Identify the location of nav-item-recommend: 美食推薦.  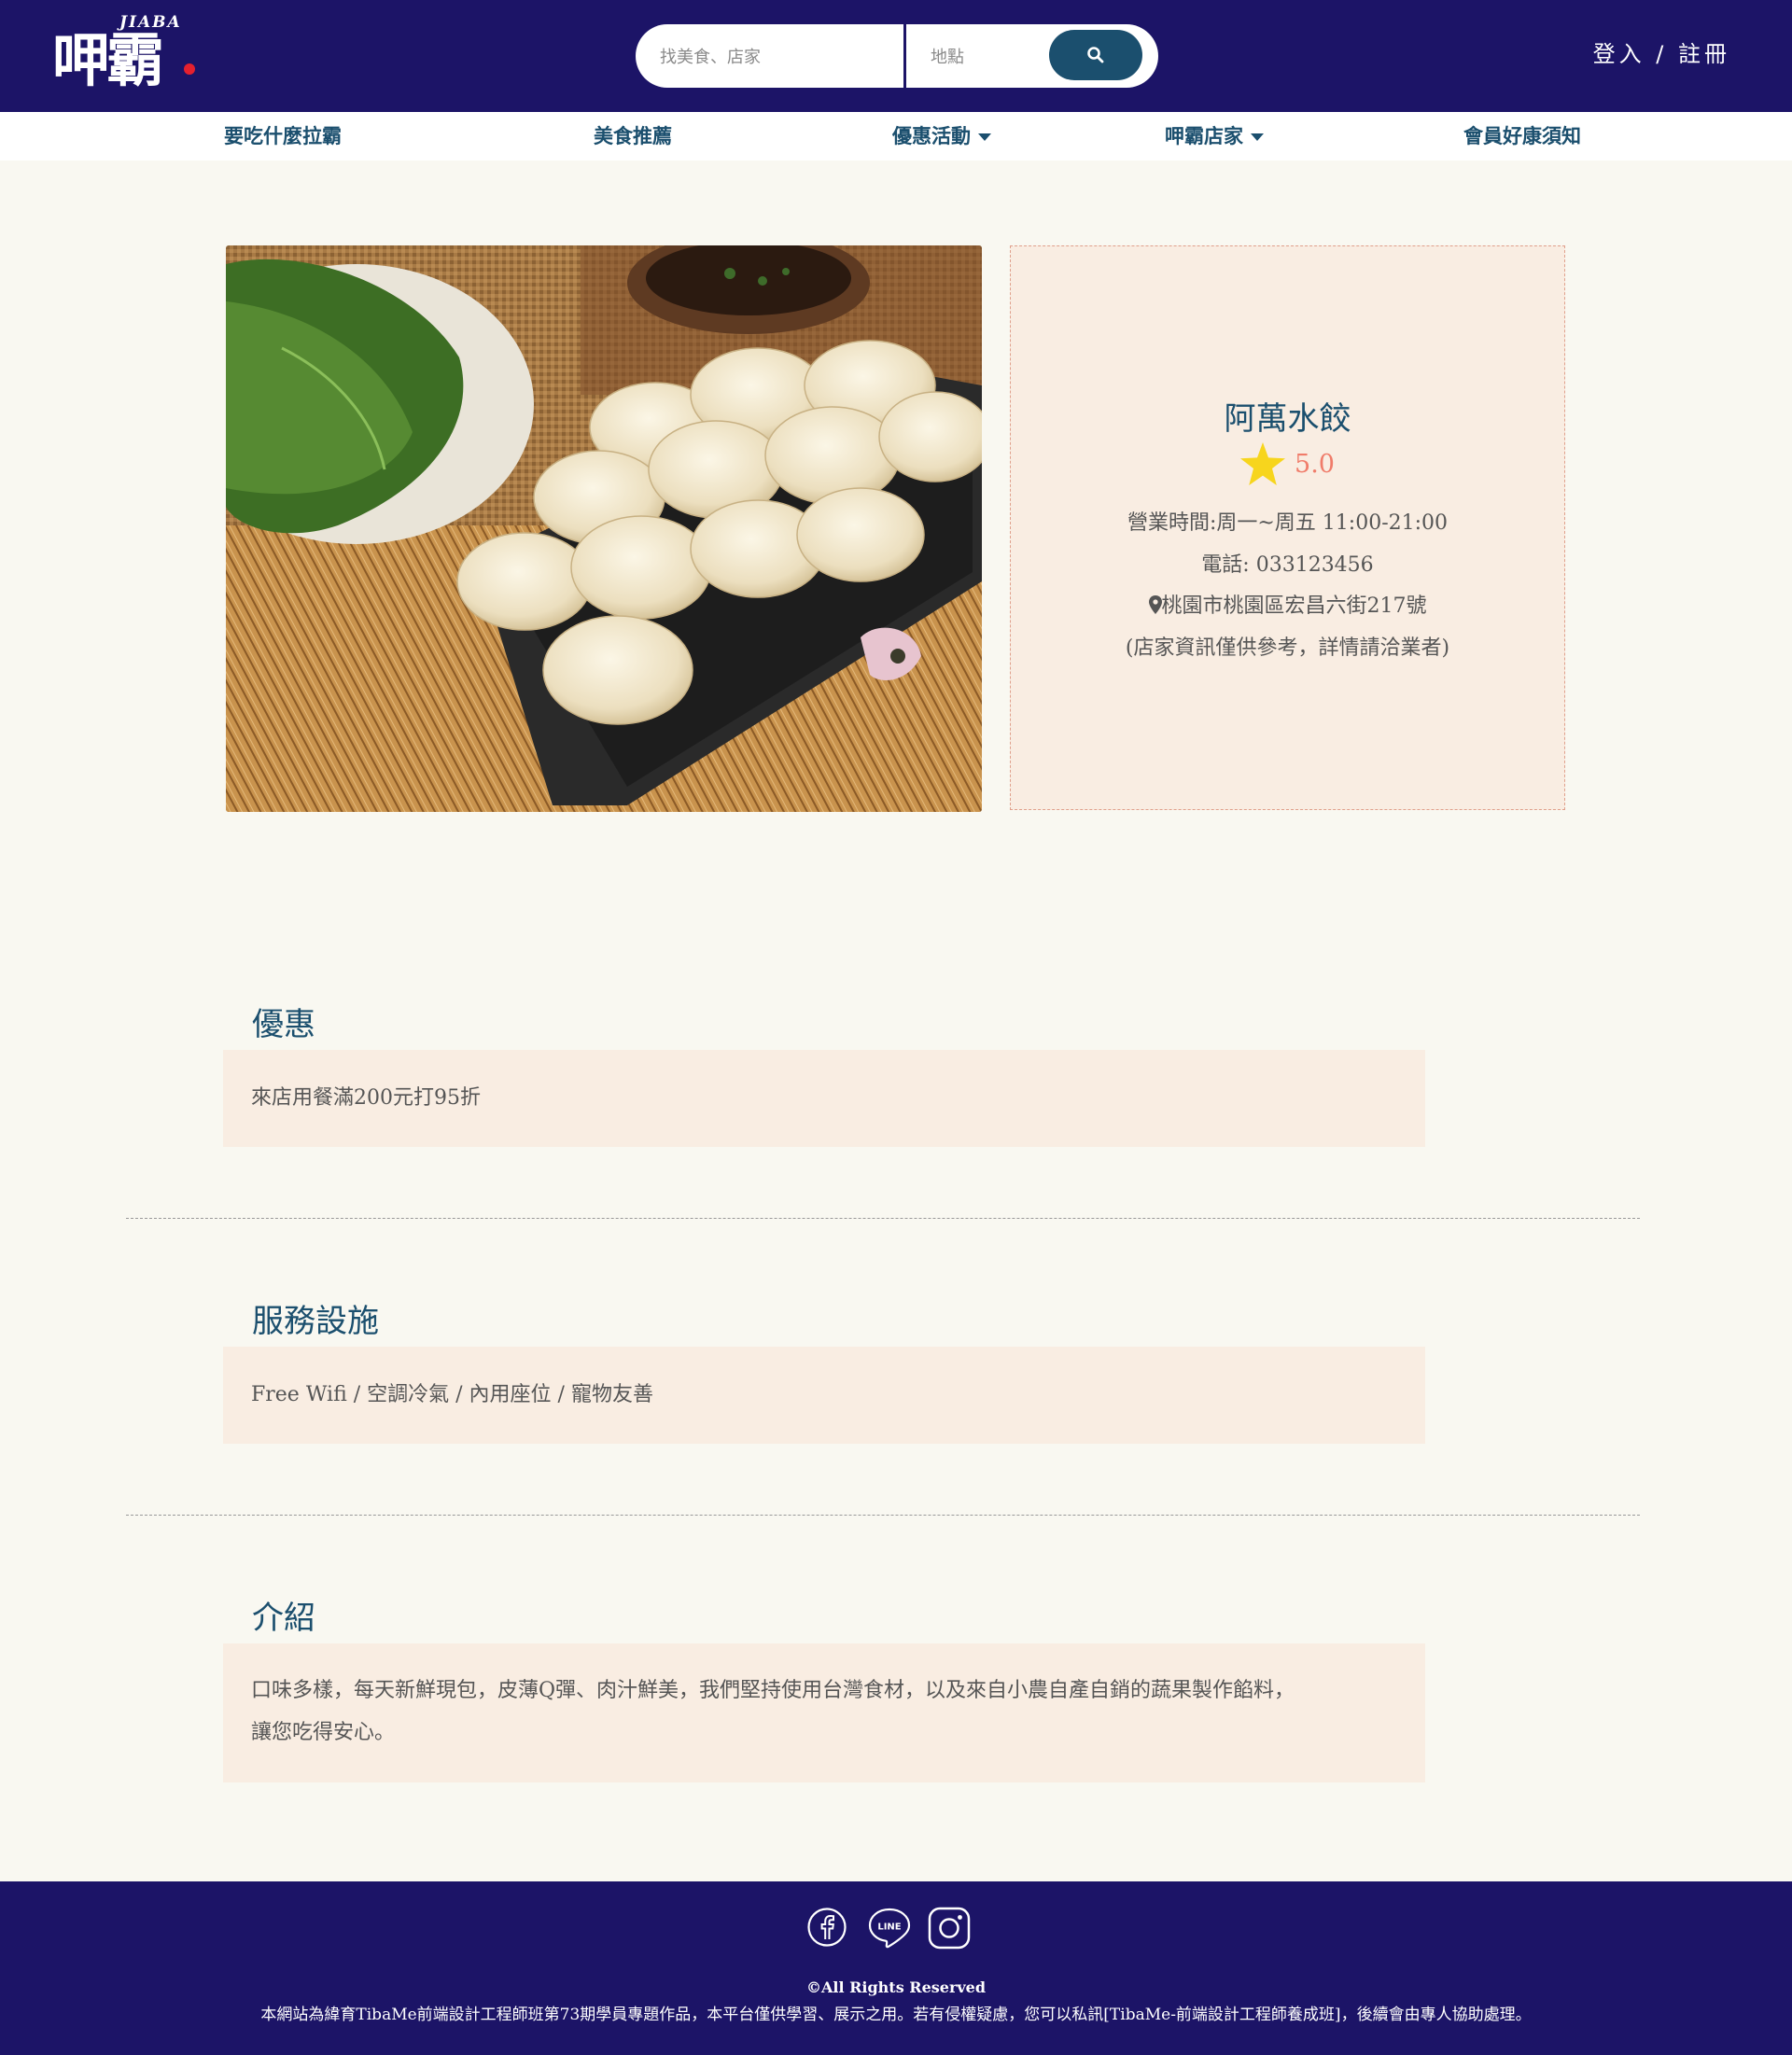
(633, 136).